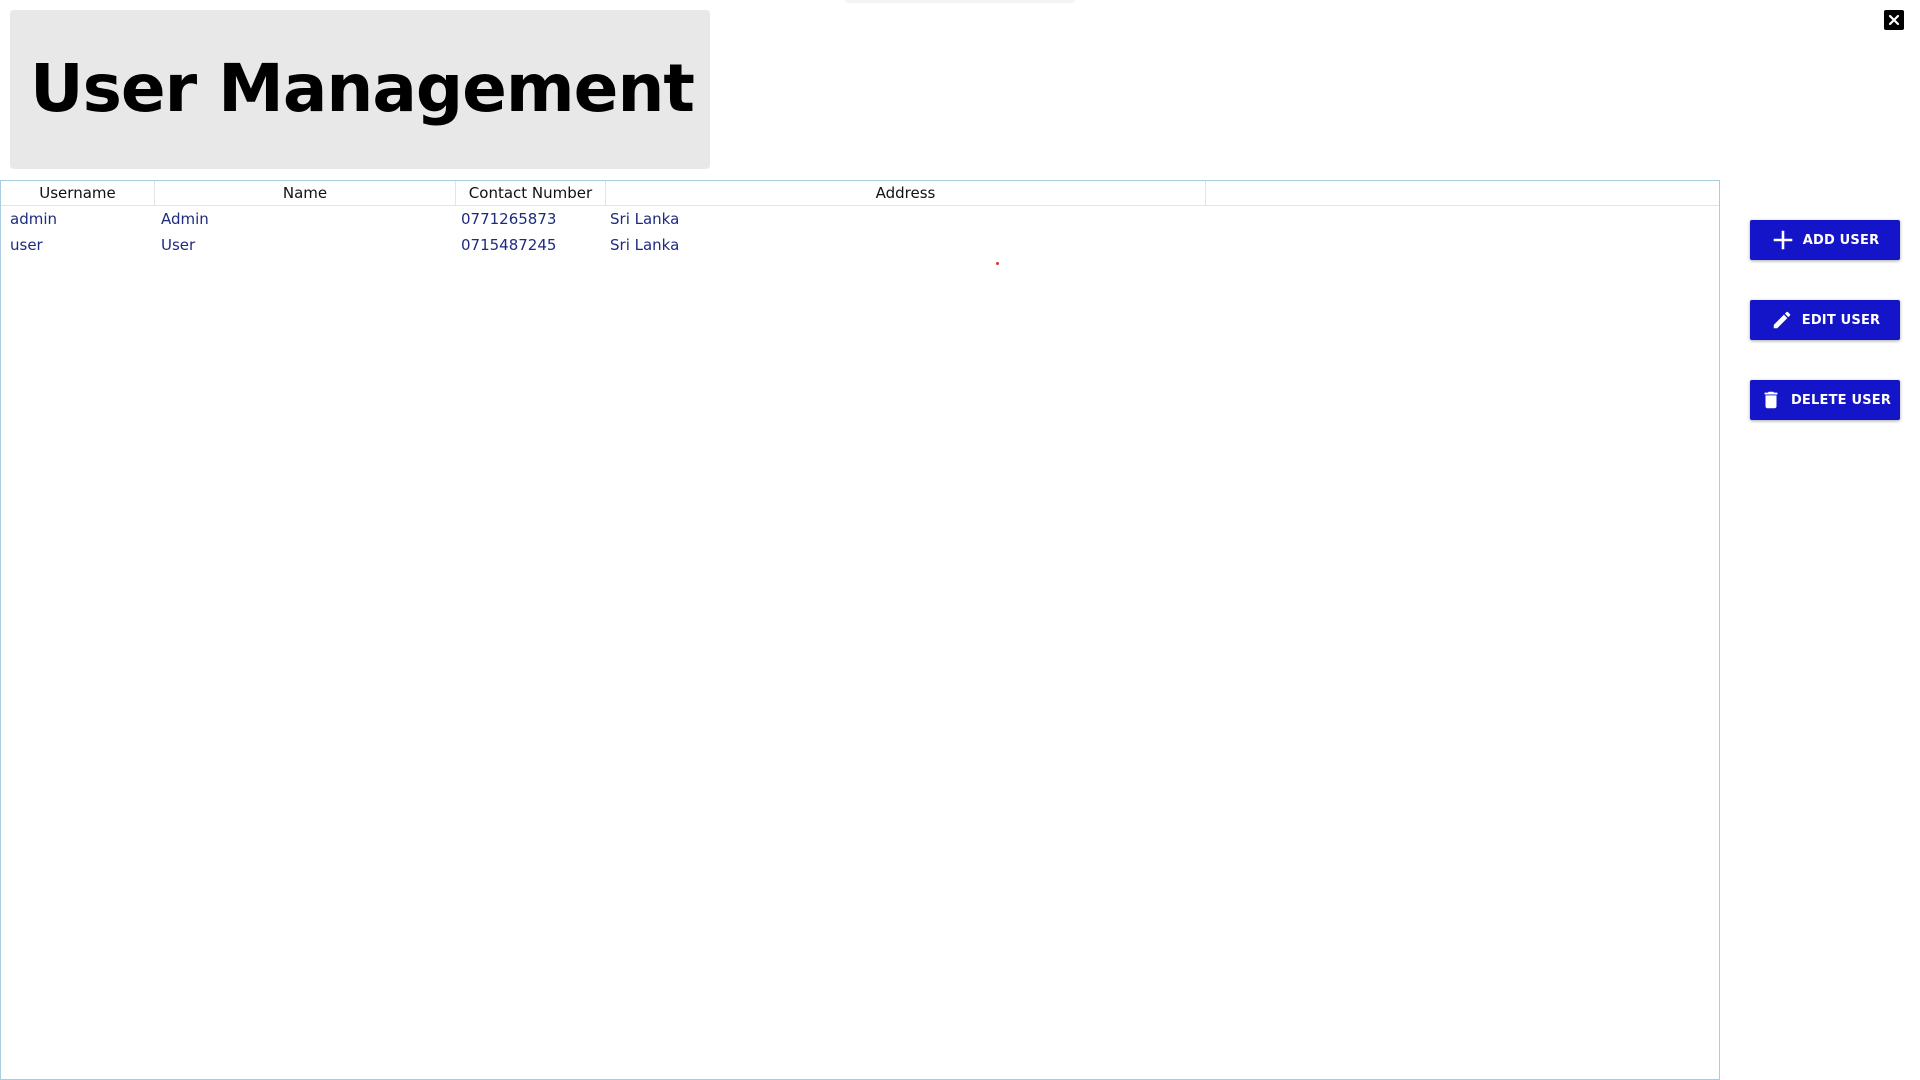 Image resolution: width=1920 pixels, height=1080 pixels. Describe the element at coordinates (997, 263) in the screenshot. I see `cursor-dot` at that location.